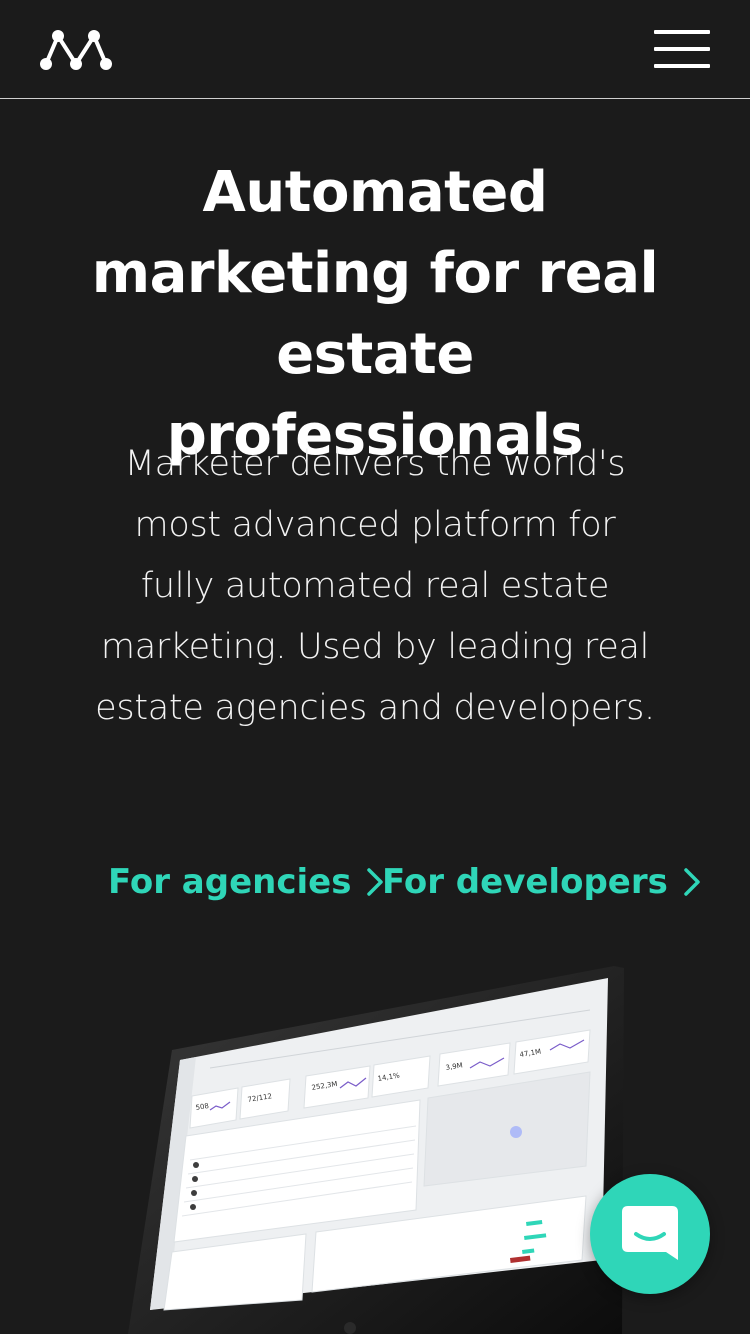  I want to click on for-developers-label: For developers, so click(525, 882).